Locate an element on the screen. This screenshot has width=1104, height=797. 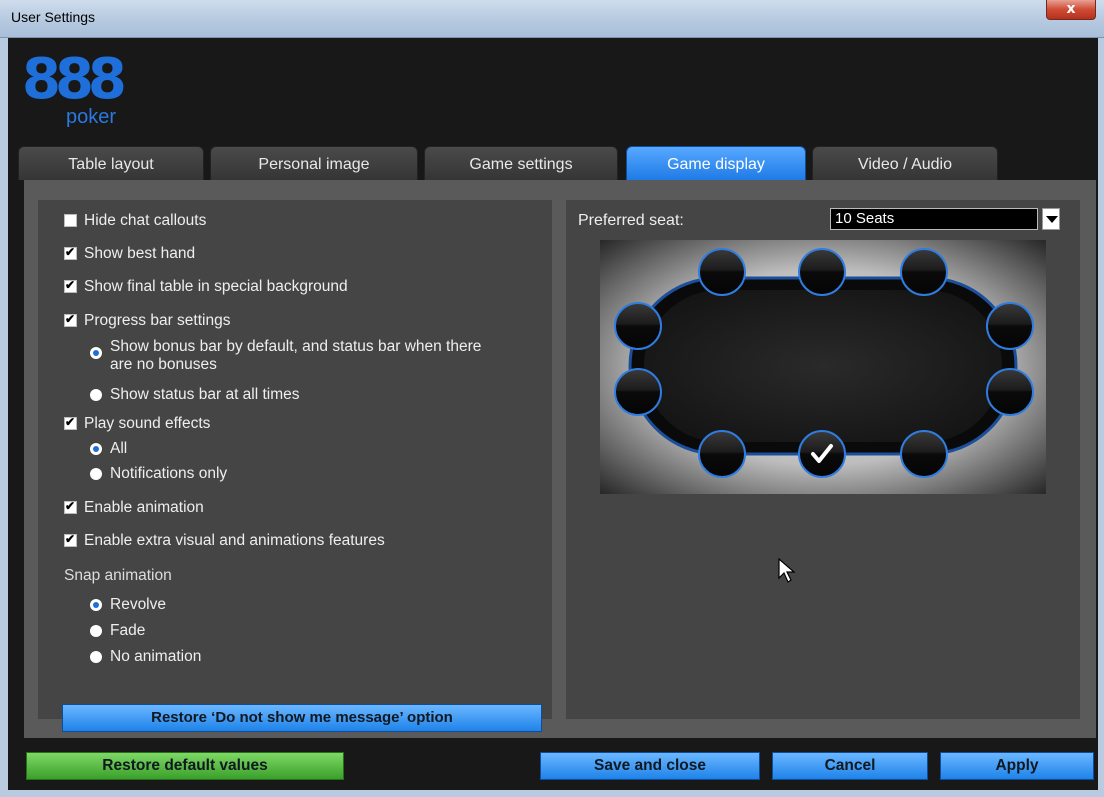
seat-top-middle is located at coordinates (822, 272).